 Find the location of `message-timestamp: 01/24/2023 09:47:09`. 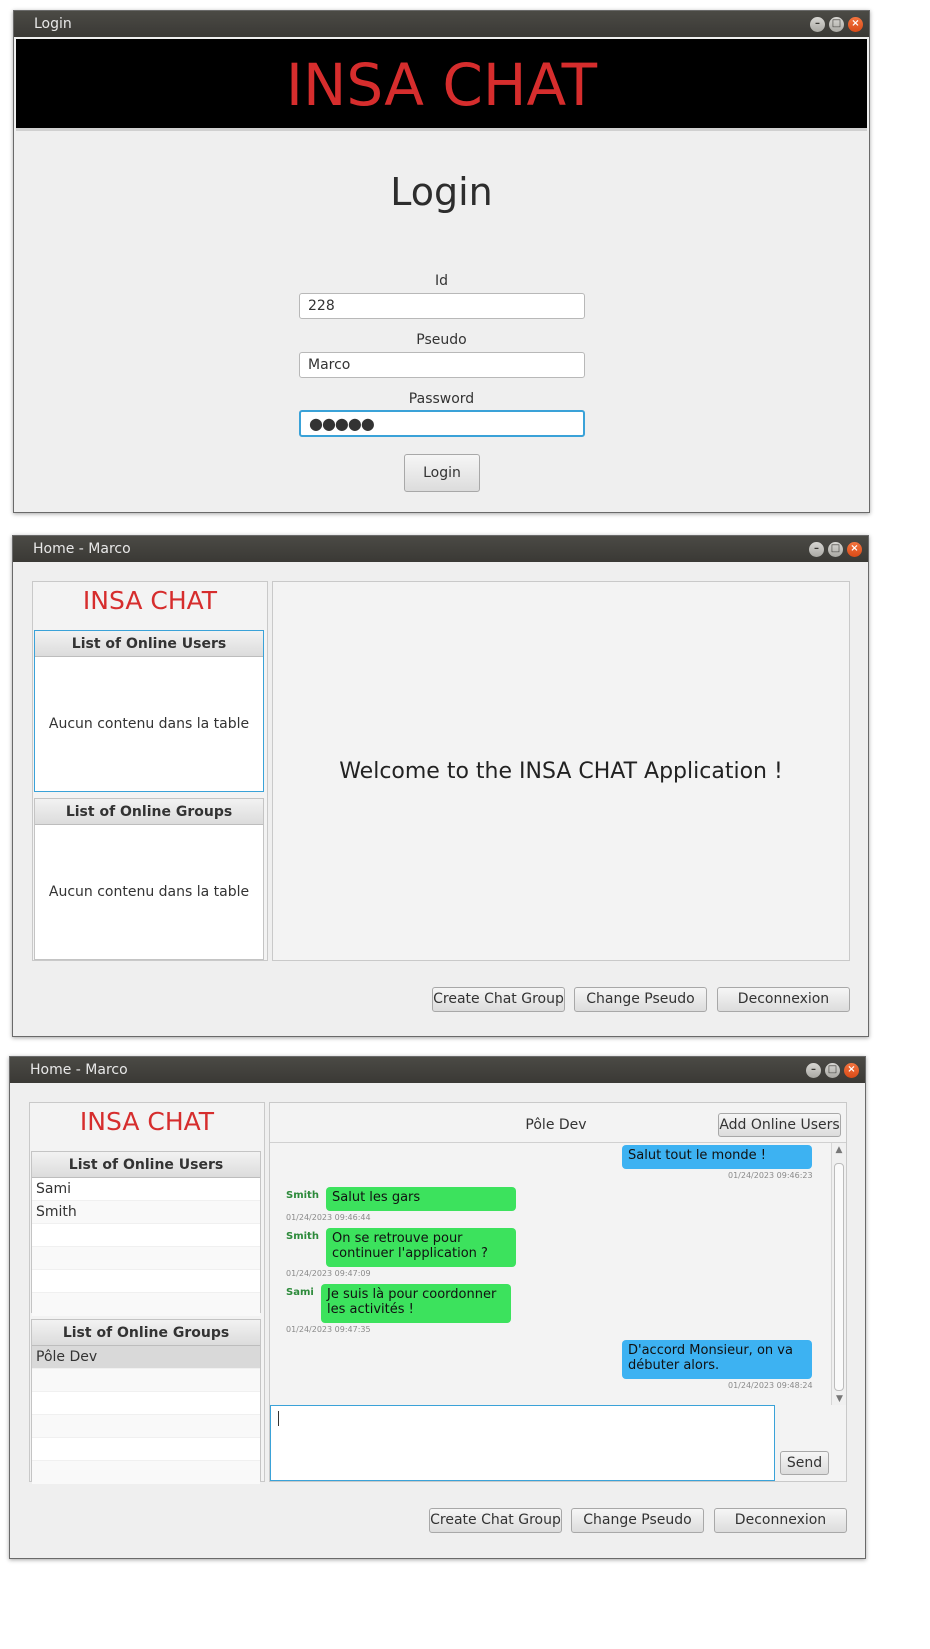

message-timestamp: 01/24/2023 09:47:09 is located at coordinates (328, 1273).